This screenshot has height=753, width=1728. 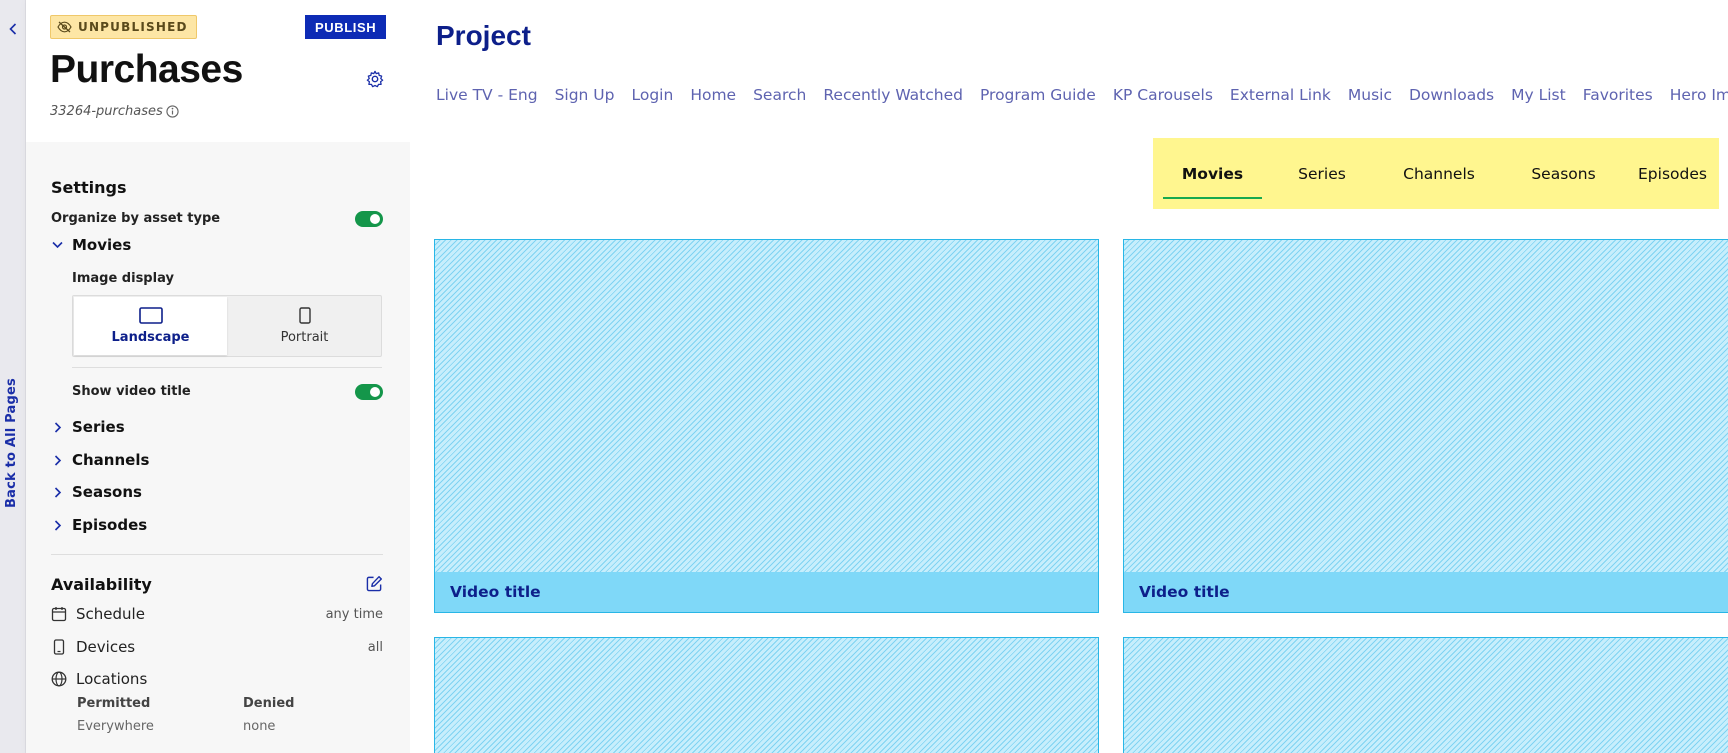 What do you see at coordinates (369, 219) in the screenshot?
I see `organize-by-asset-type-toggle` at bounding box center [369, 219].